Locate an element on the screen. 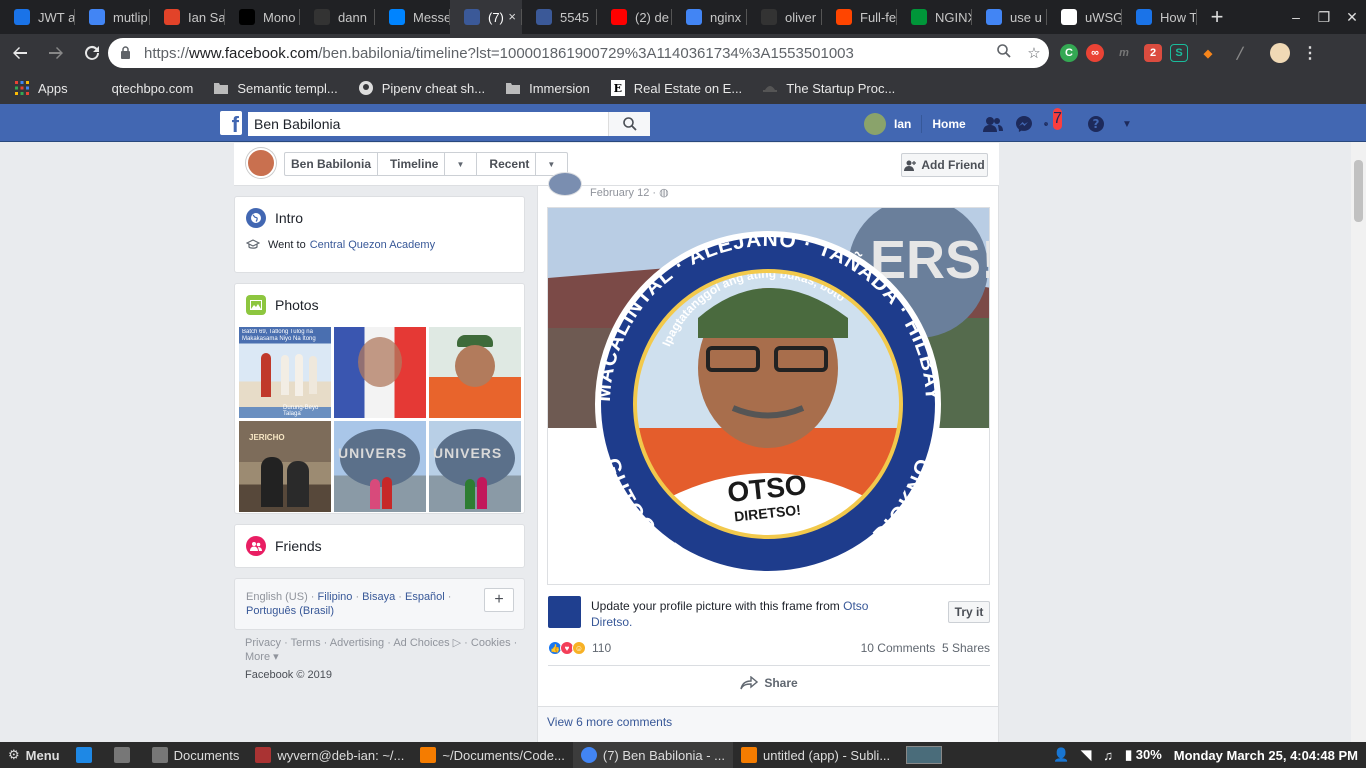  browser-tab: JWT a is located at coordinates (37, 17).